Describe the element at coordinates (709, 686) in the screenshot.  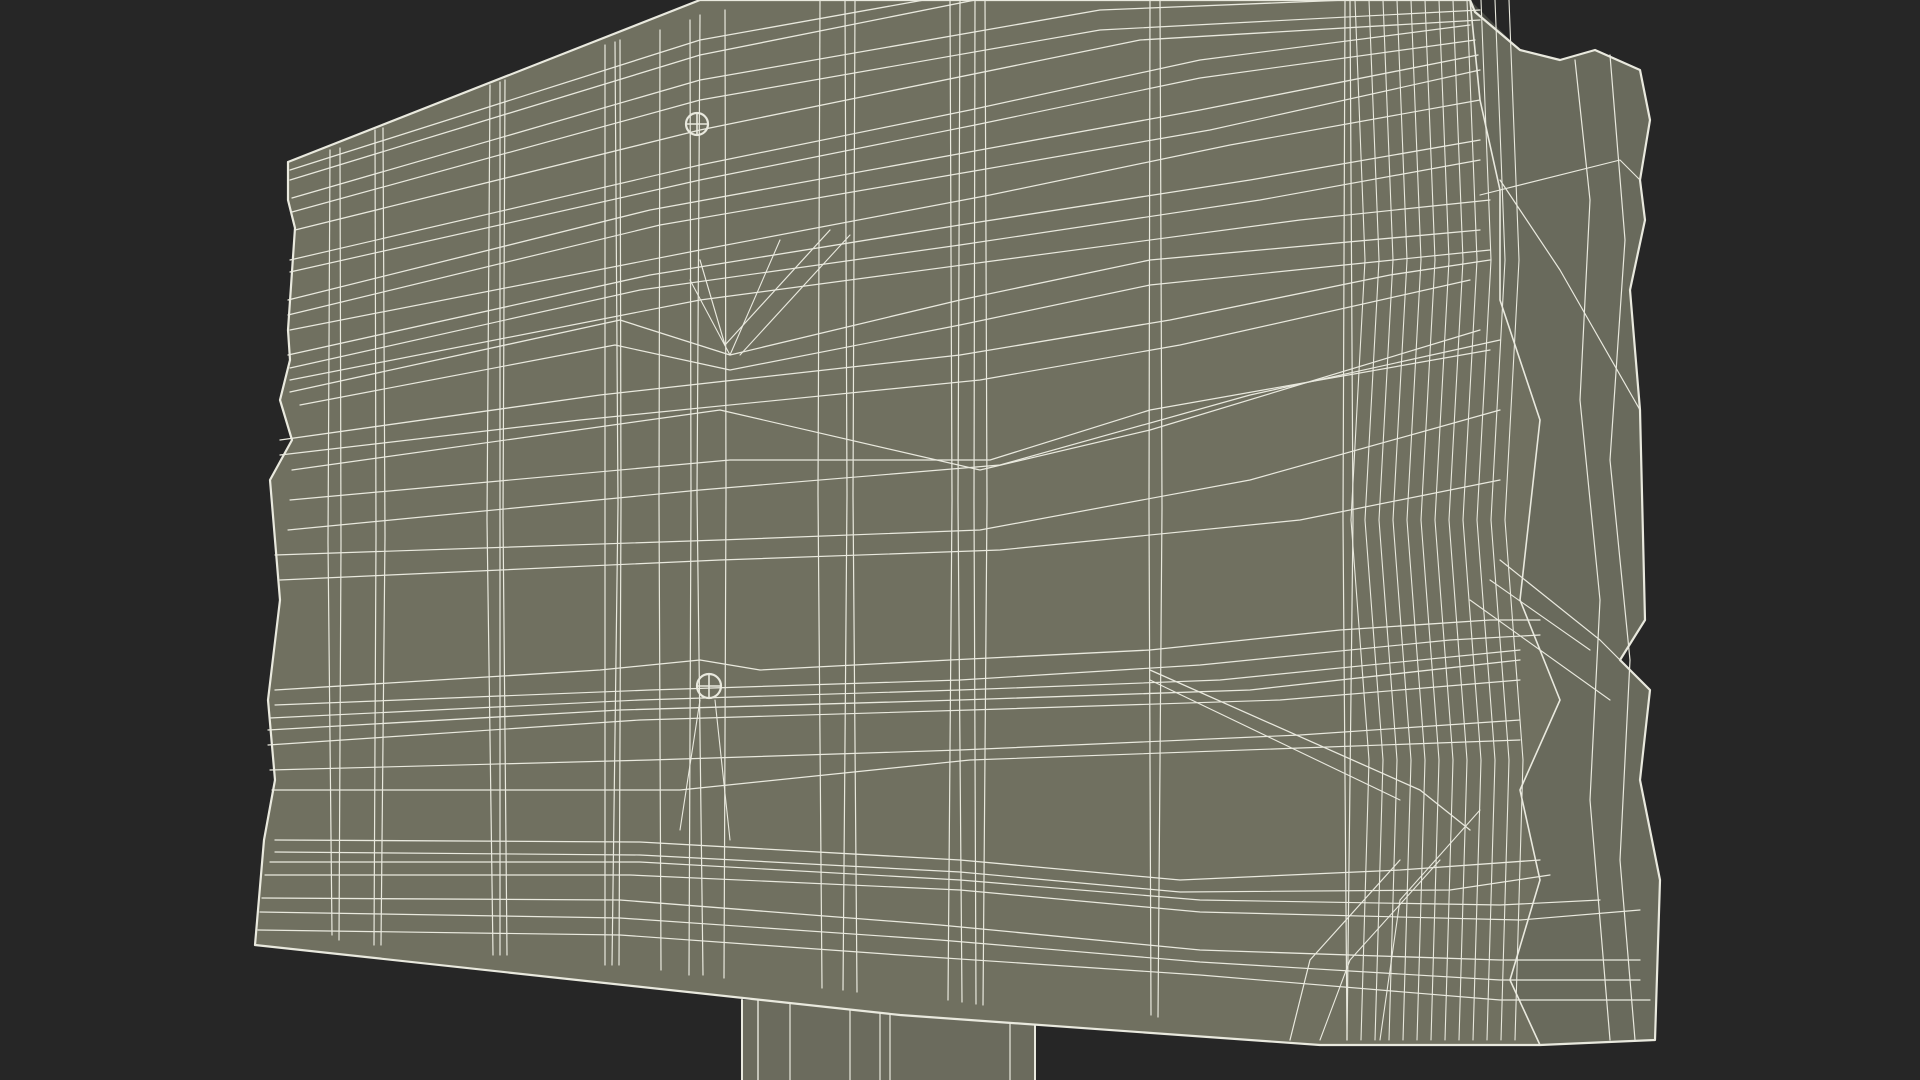
I see `bolt-lower` at that location.